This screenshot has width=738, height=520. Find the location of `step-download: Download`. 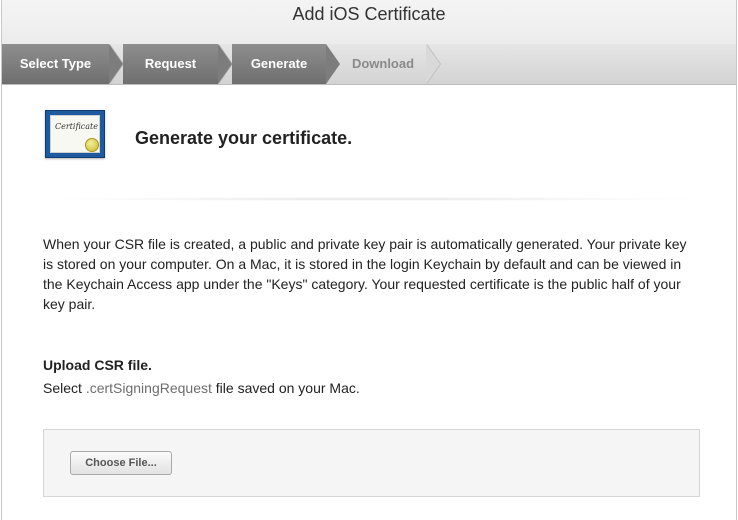

step-download: Download is located at coordinates (383, 64).